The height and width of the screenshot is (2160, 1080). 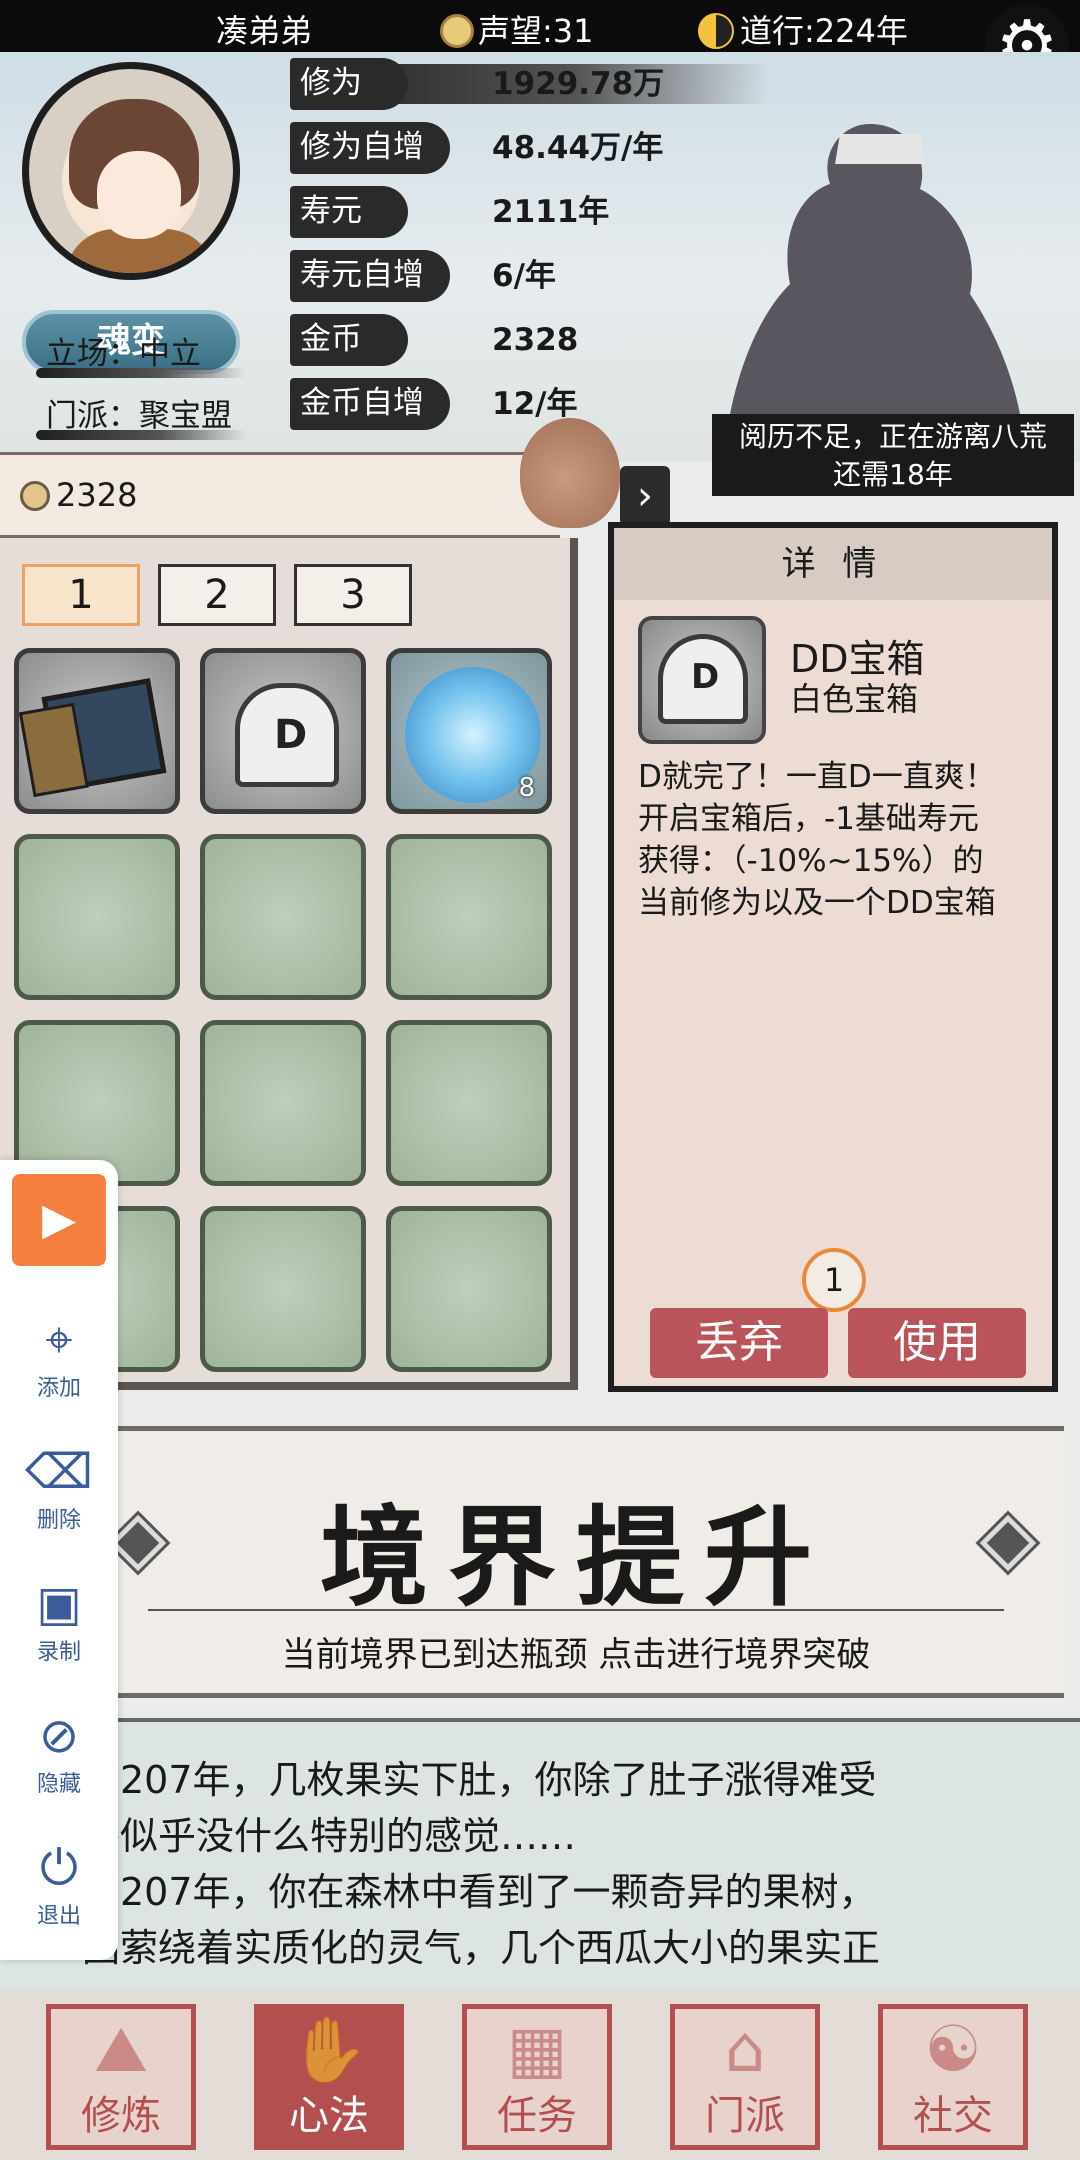 I want to click on nav-sect: ⌂ 门派, so click(x=745, y=2077).